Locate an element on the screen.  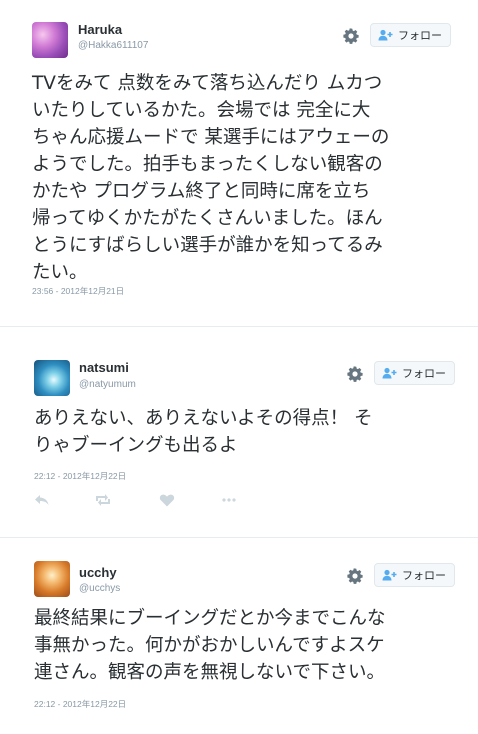
display-name: ucchy is located at coordinates (98, 572).